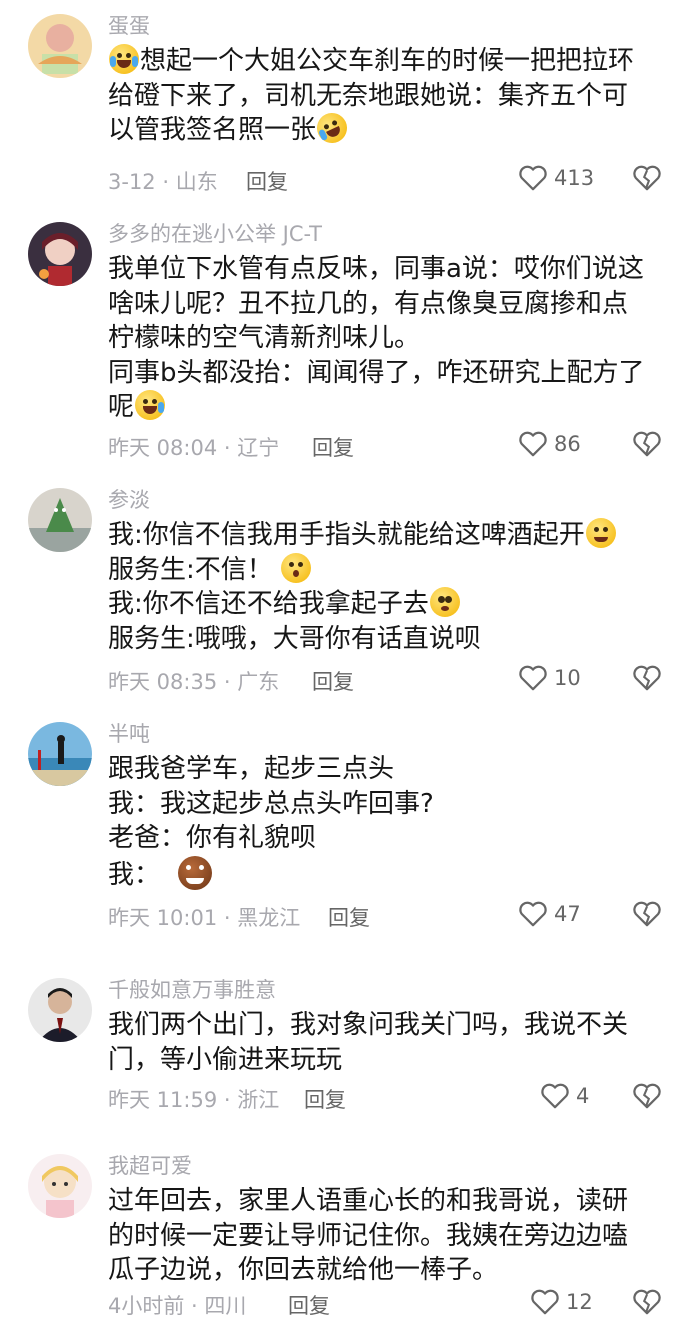  Describe the element at coordinates (215, 234) in the screenshot. I see `comment-username: 多多的在逃小公举 JC-T` at that location.